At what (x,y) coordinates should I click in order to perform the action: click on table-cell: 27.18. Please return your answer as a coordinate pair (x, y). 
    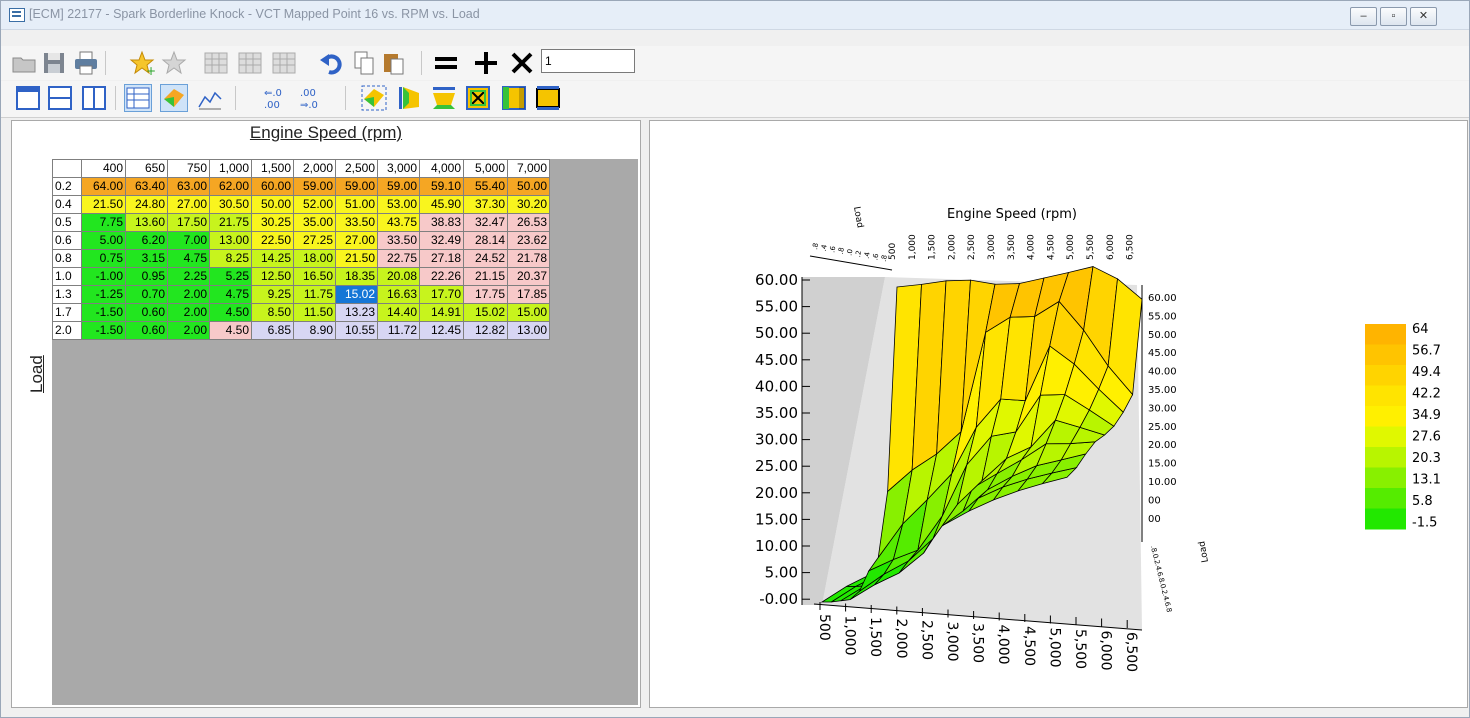
    Looking at the image, I should click on (441, 258).